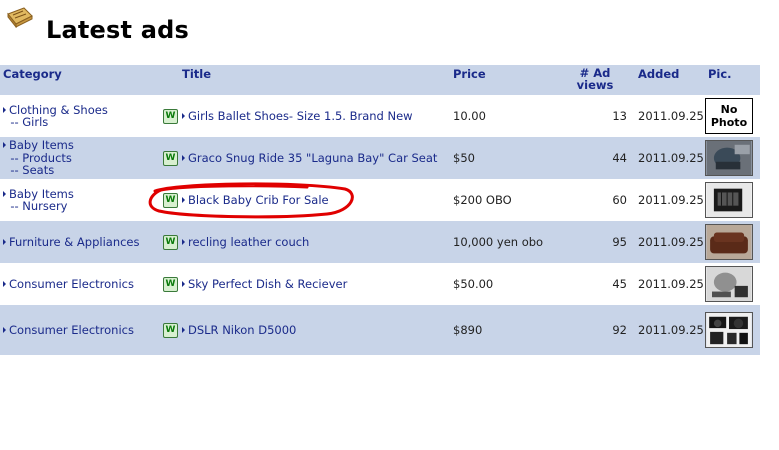  Describe the element at coordinates (258, 200) in the screenshot. I see `ad-title-link: Black Baby Crib For Sale` at that location.